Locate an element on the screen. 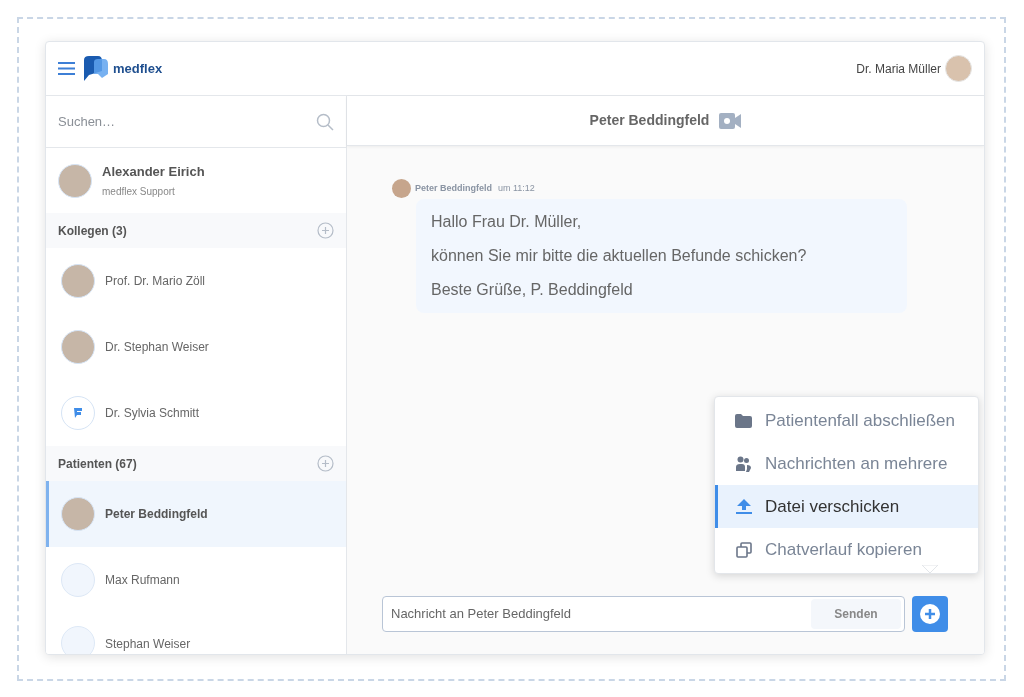 Image resolution: width=1024 pixels, height=697 pixels. sender-name: Peter Beddingfeld is located at coordinates (453, 188).